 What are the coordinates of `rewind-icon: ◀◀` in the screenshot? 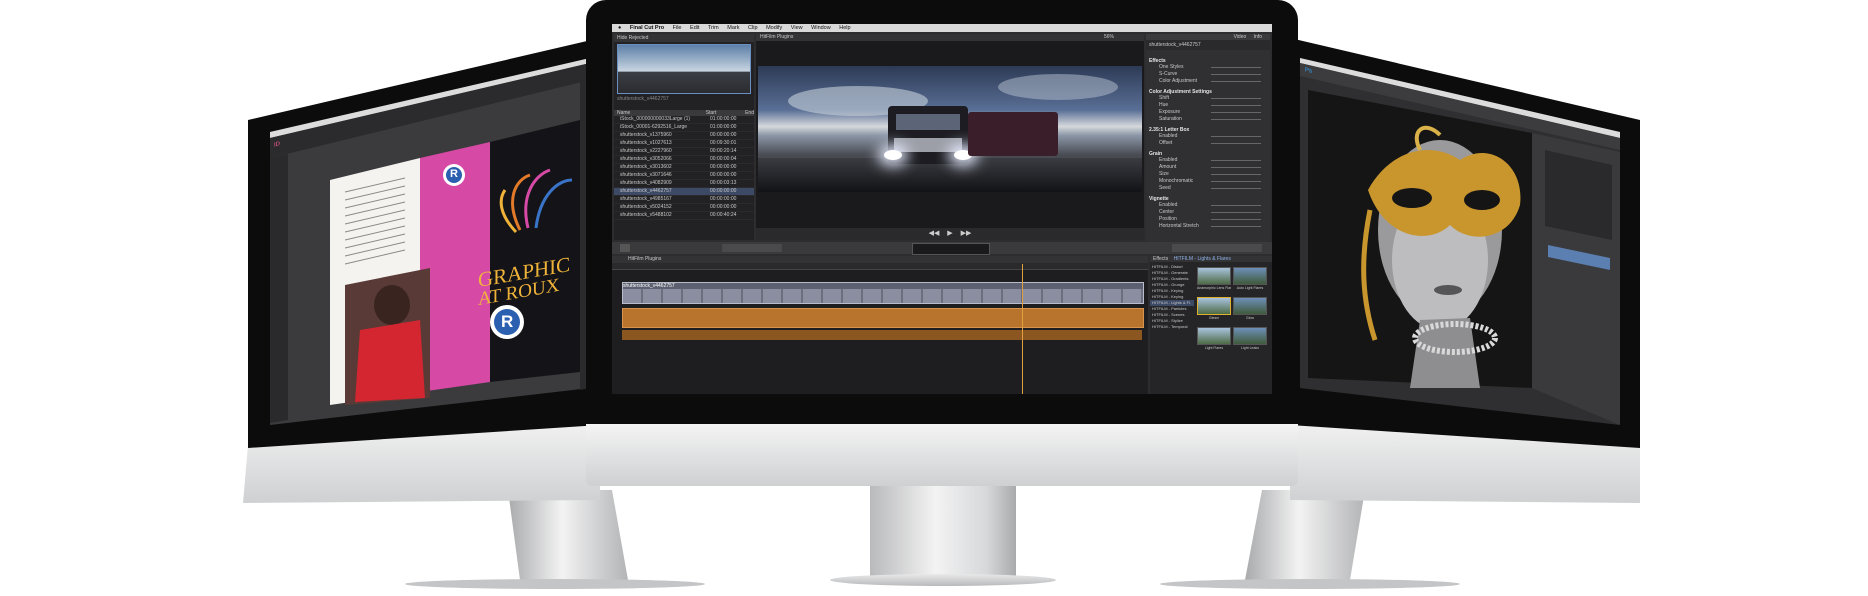 It's located at (934, 233).